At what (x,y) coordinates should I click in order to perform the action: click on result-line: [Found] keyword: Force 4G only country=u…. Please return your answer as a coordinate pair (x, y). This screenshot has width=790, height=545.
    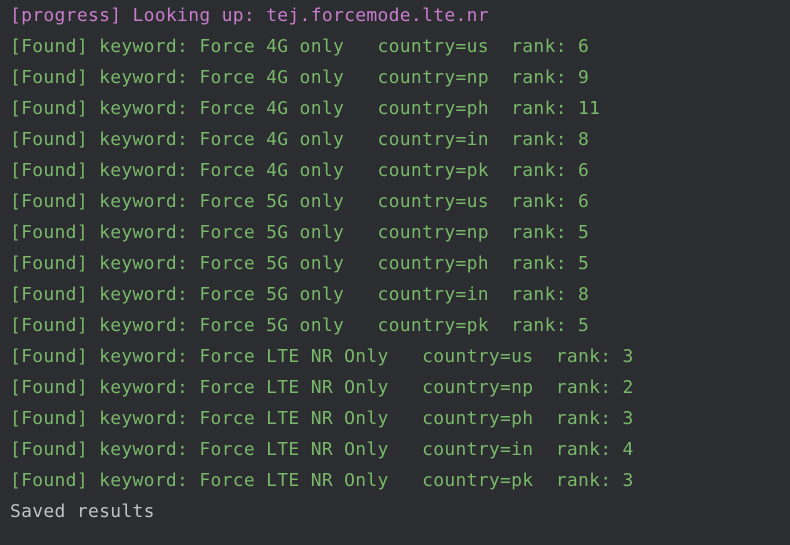
    Looking at the image, I should click on (300, 46).